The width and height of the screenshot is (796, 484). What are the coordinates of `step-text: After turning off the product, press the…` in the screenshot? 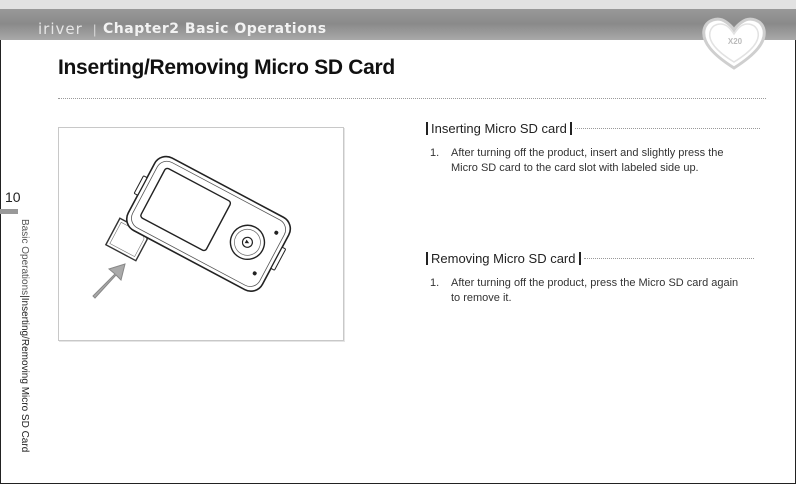 It's located at (595, 290).